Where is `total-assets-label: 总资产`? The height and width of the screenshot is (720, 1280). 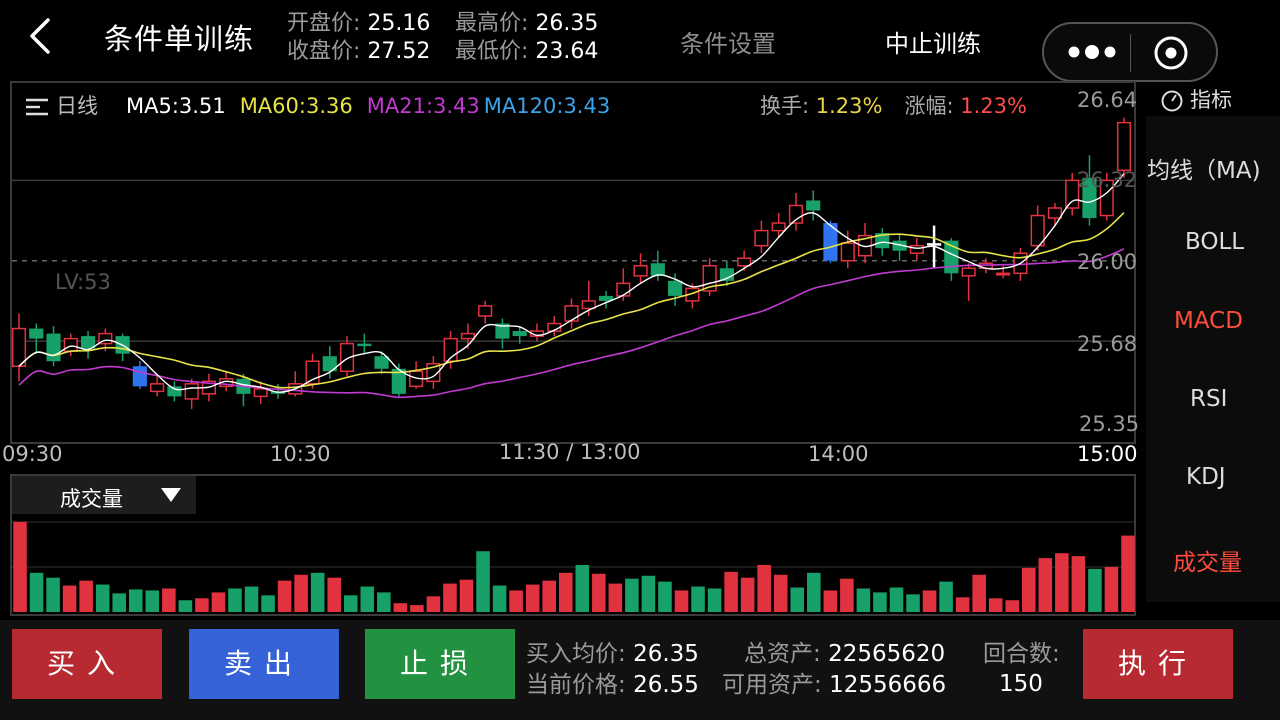
total-assets-label: 总资产 is located at coordinates (778, 654).